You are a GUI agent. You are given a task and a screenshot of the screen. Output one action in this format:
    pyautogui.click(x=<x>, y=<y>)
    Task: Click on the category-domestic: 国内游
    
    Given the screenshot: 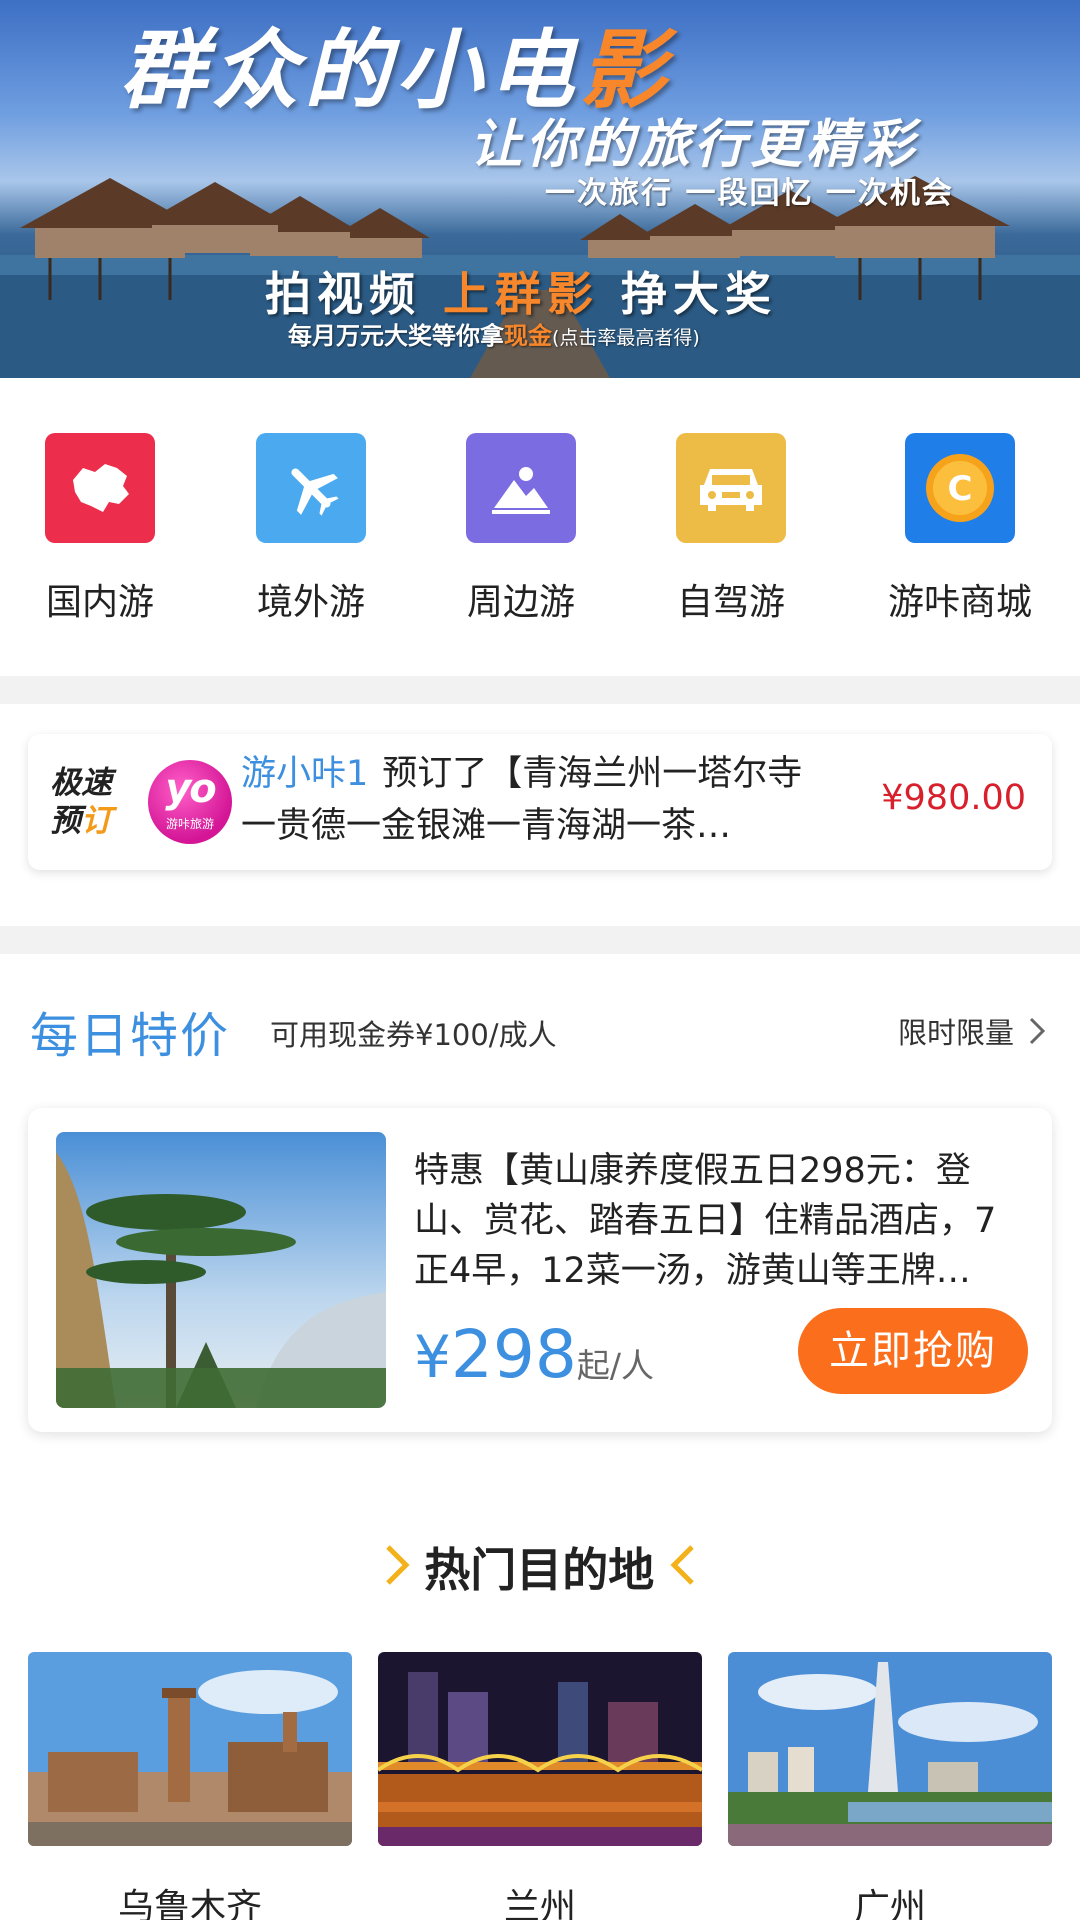 What is the action you would take?
    pyautogui.click(x=100, y=529)
    